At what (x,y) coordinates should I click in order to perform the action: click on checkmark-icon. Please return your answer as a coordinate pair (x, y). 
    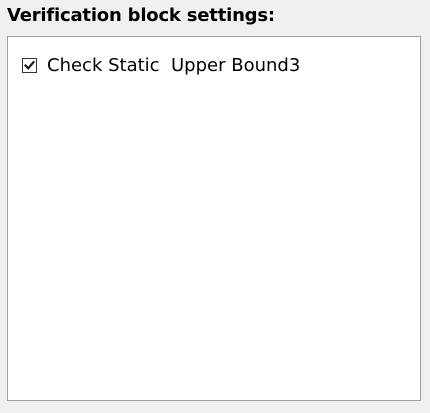
    Looking at the image, I should click on (29, 65).